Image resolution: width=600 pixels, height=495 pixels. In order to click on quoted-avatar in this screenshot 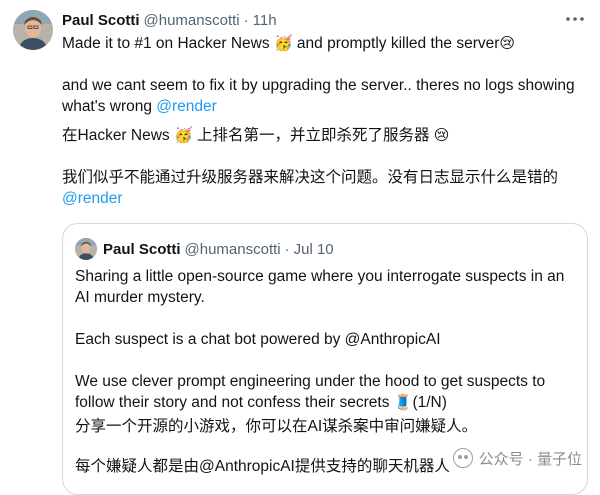, I will do `click(86, 249)`.